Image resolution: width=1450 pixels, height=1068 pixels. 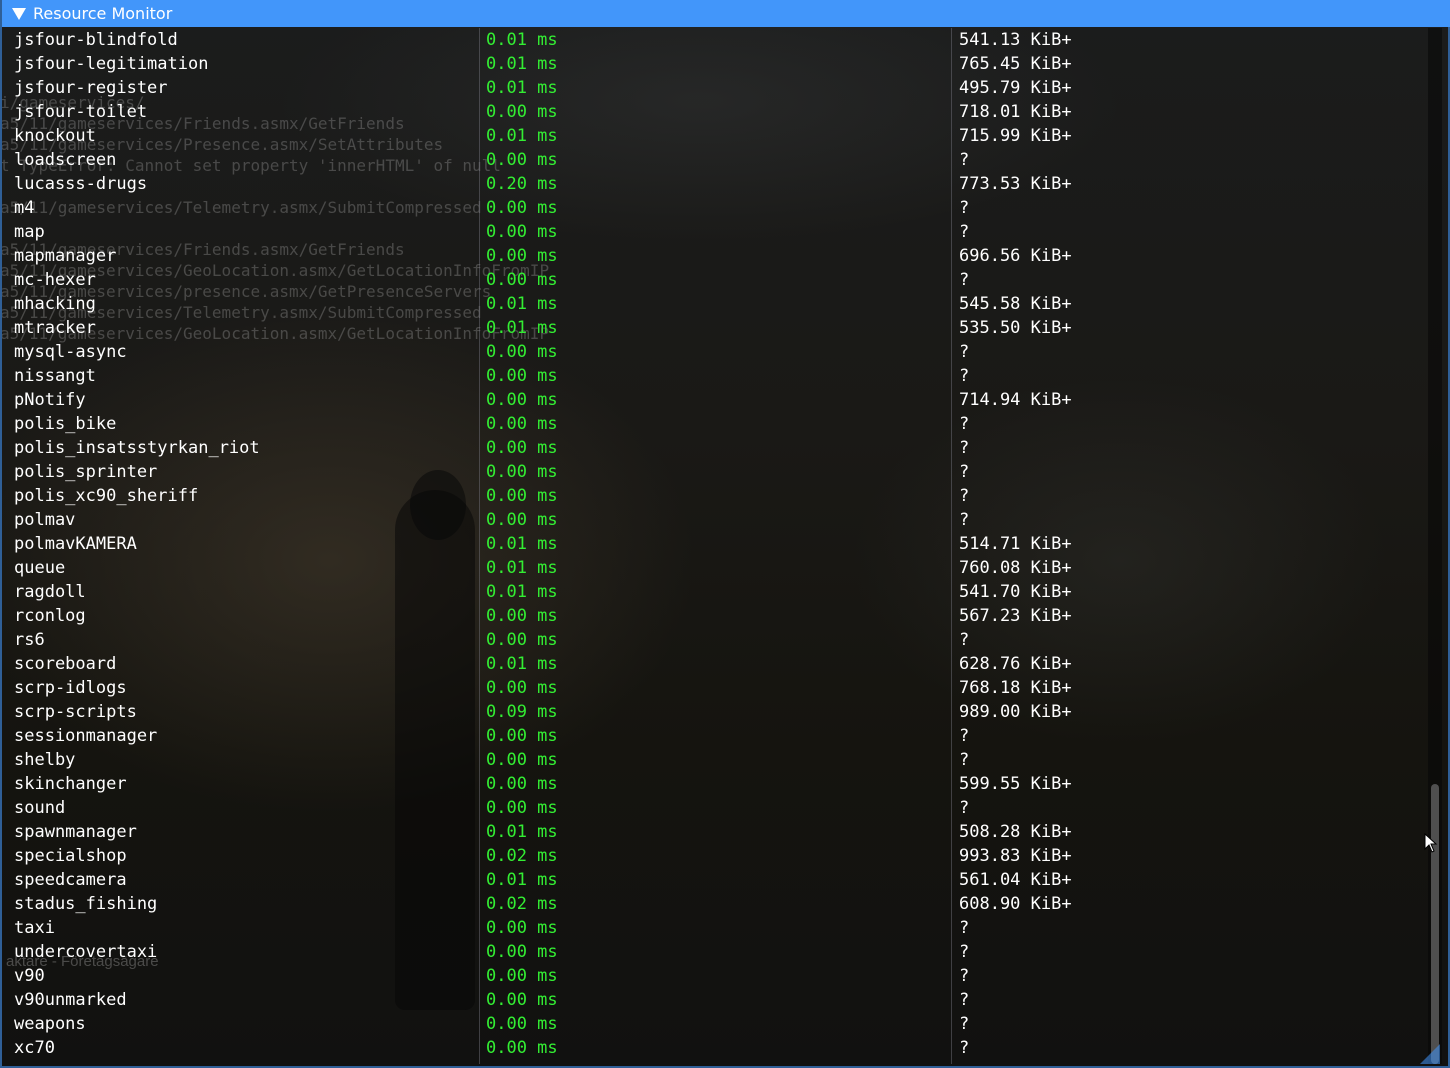 I want to click on resource-name: jsfour-legitimation, so click(x=111, y=64).